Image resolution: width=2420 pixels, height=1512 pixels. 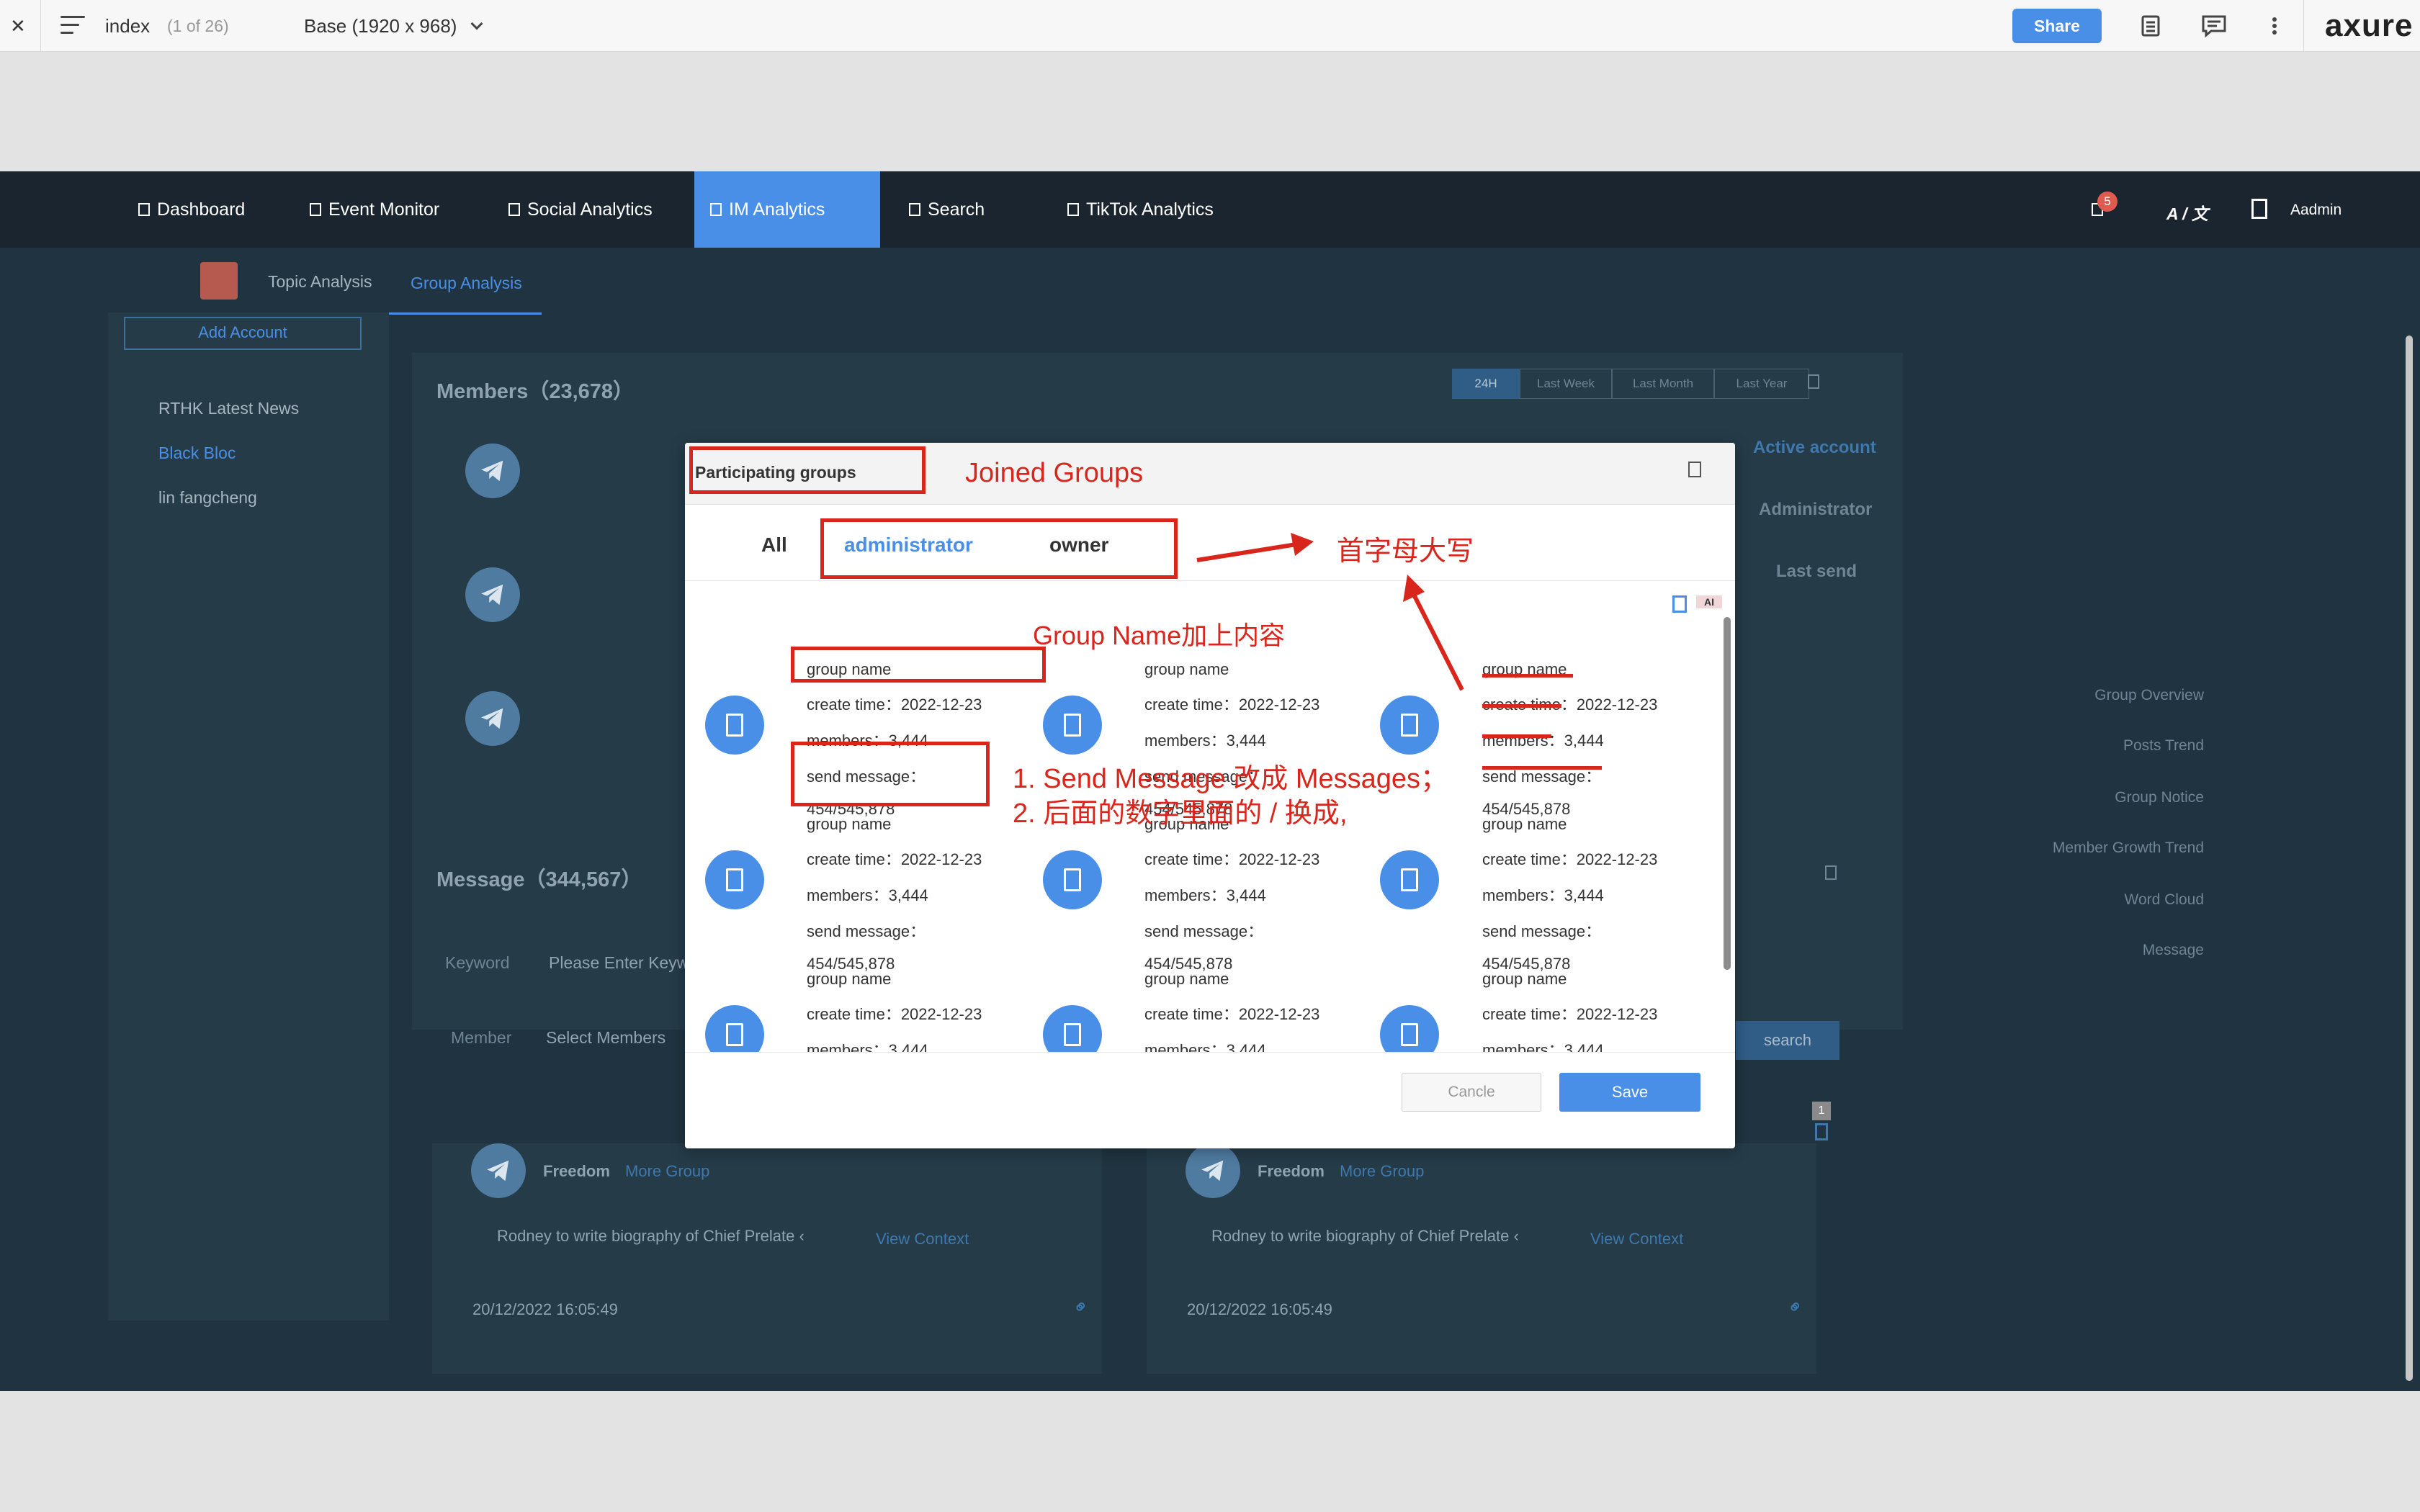 What do you see at coordinates (619, 963) in the screenshot?
I see `keyword-input: Please Enter Keyw` at bounding box center [619, 963].